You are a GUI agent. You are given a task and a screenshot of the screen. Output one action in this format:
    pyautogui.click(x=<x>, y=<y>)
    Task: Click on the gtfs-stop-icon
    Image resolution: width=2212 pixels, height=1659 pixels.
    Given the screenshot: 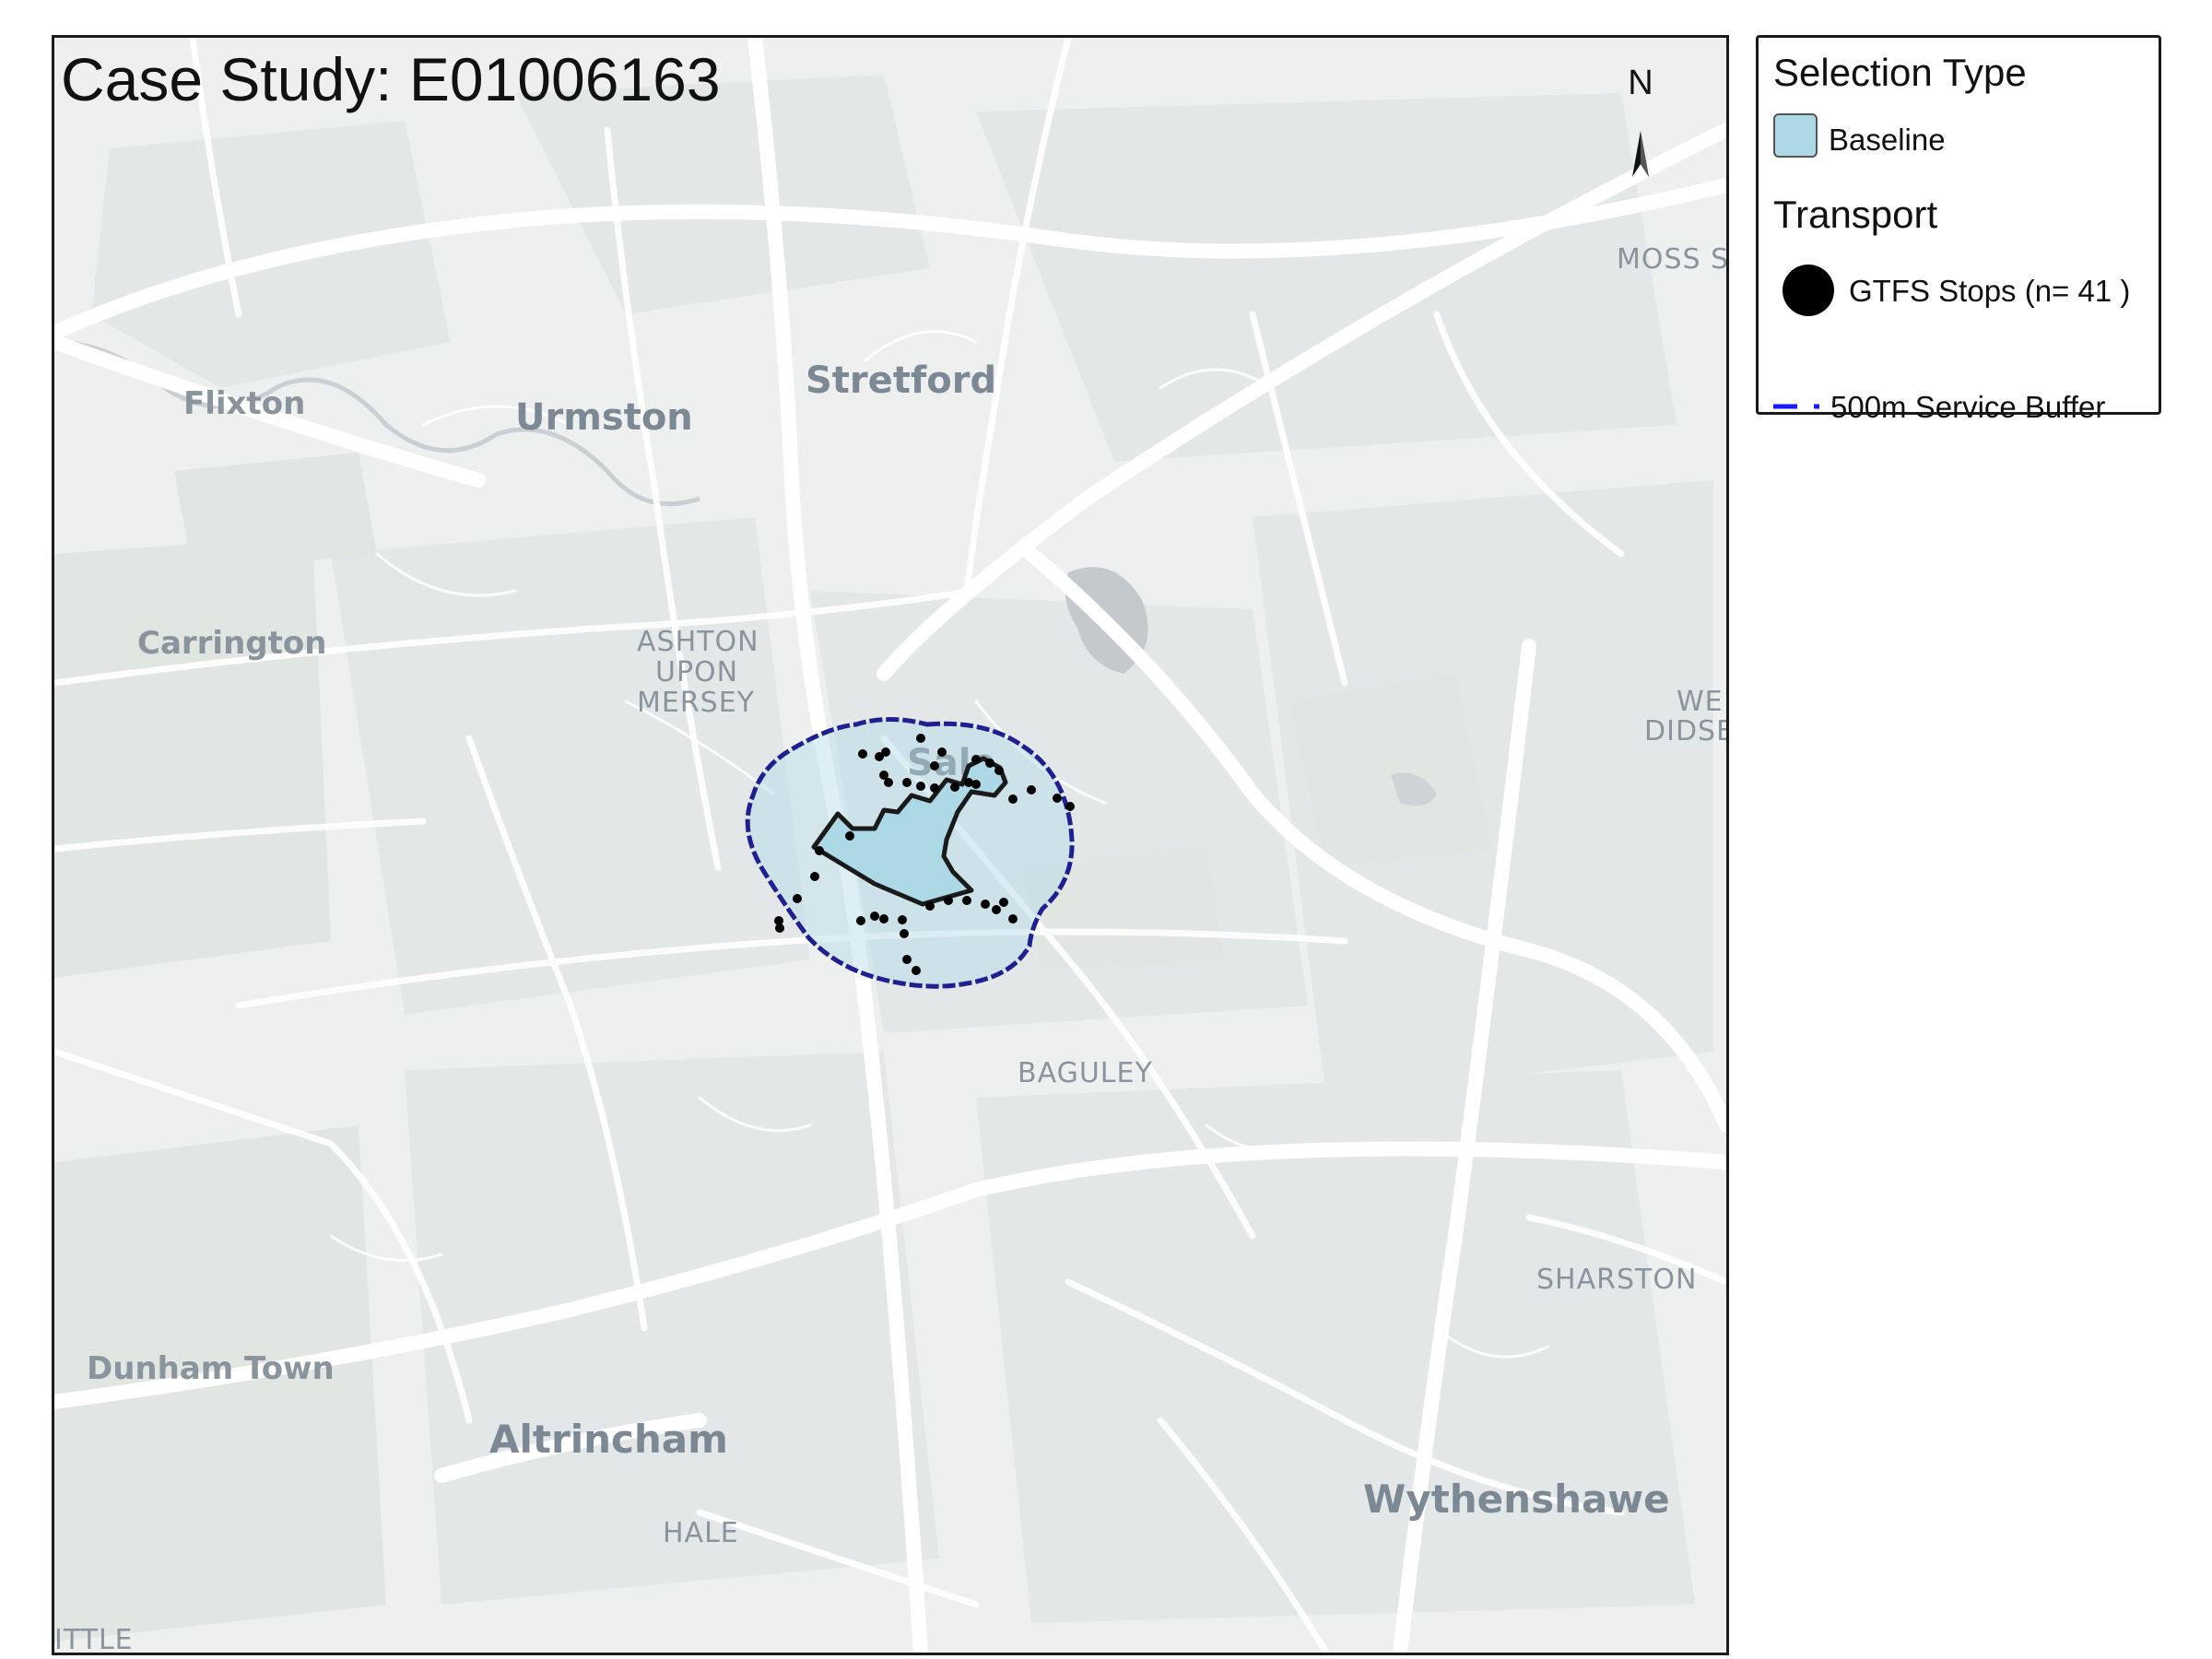 What is the action you would take?
    pyautogui.click(x=1808, y=290)
    